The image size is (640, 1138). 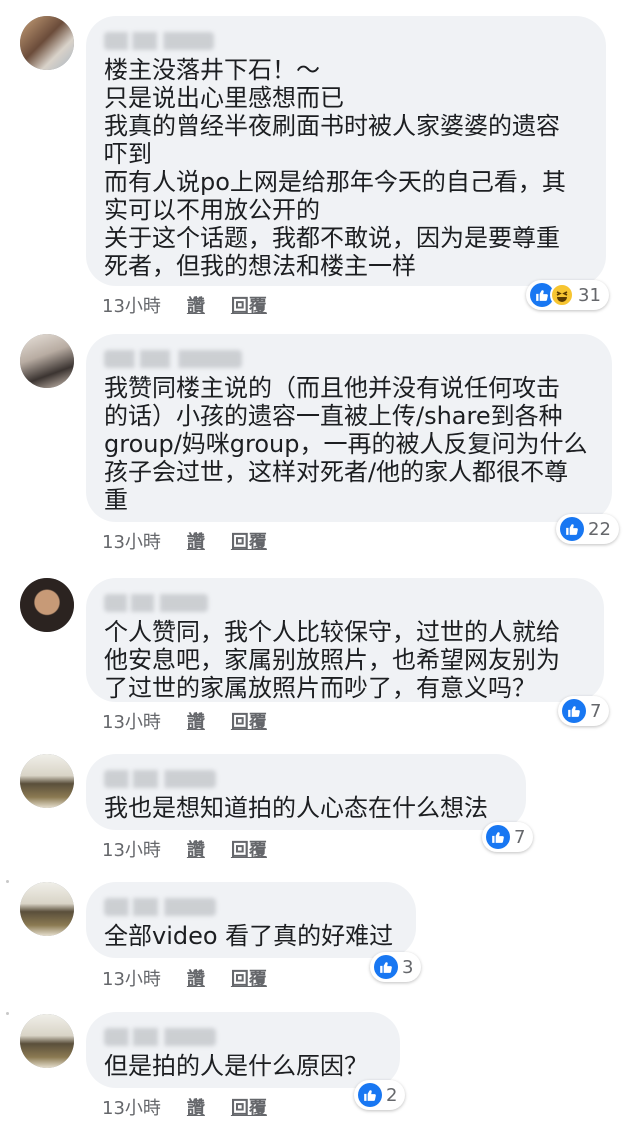 What do you see at coordinates (408, 967) in the screenshot?
I see `reaction-count: 3` at bounding box center [408, 967].